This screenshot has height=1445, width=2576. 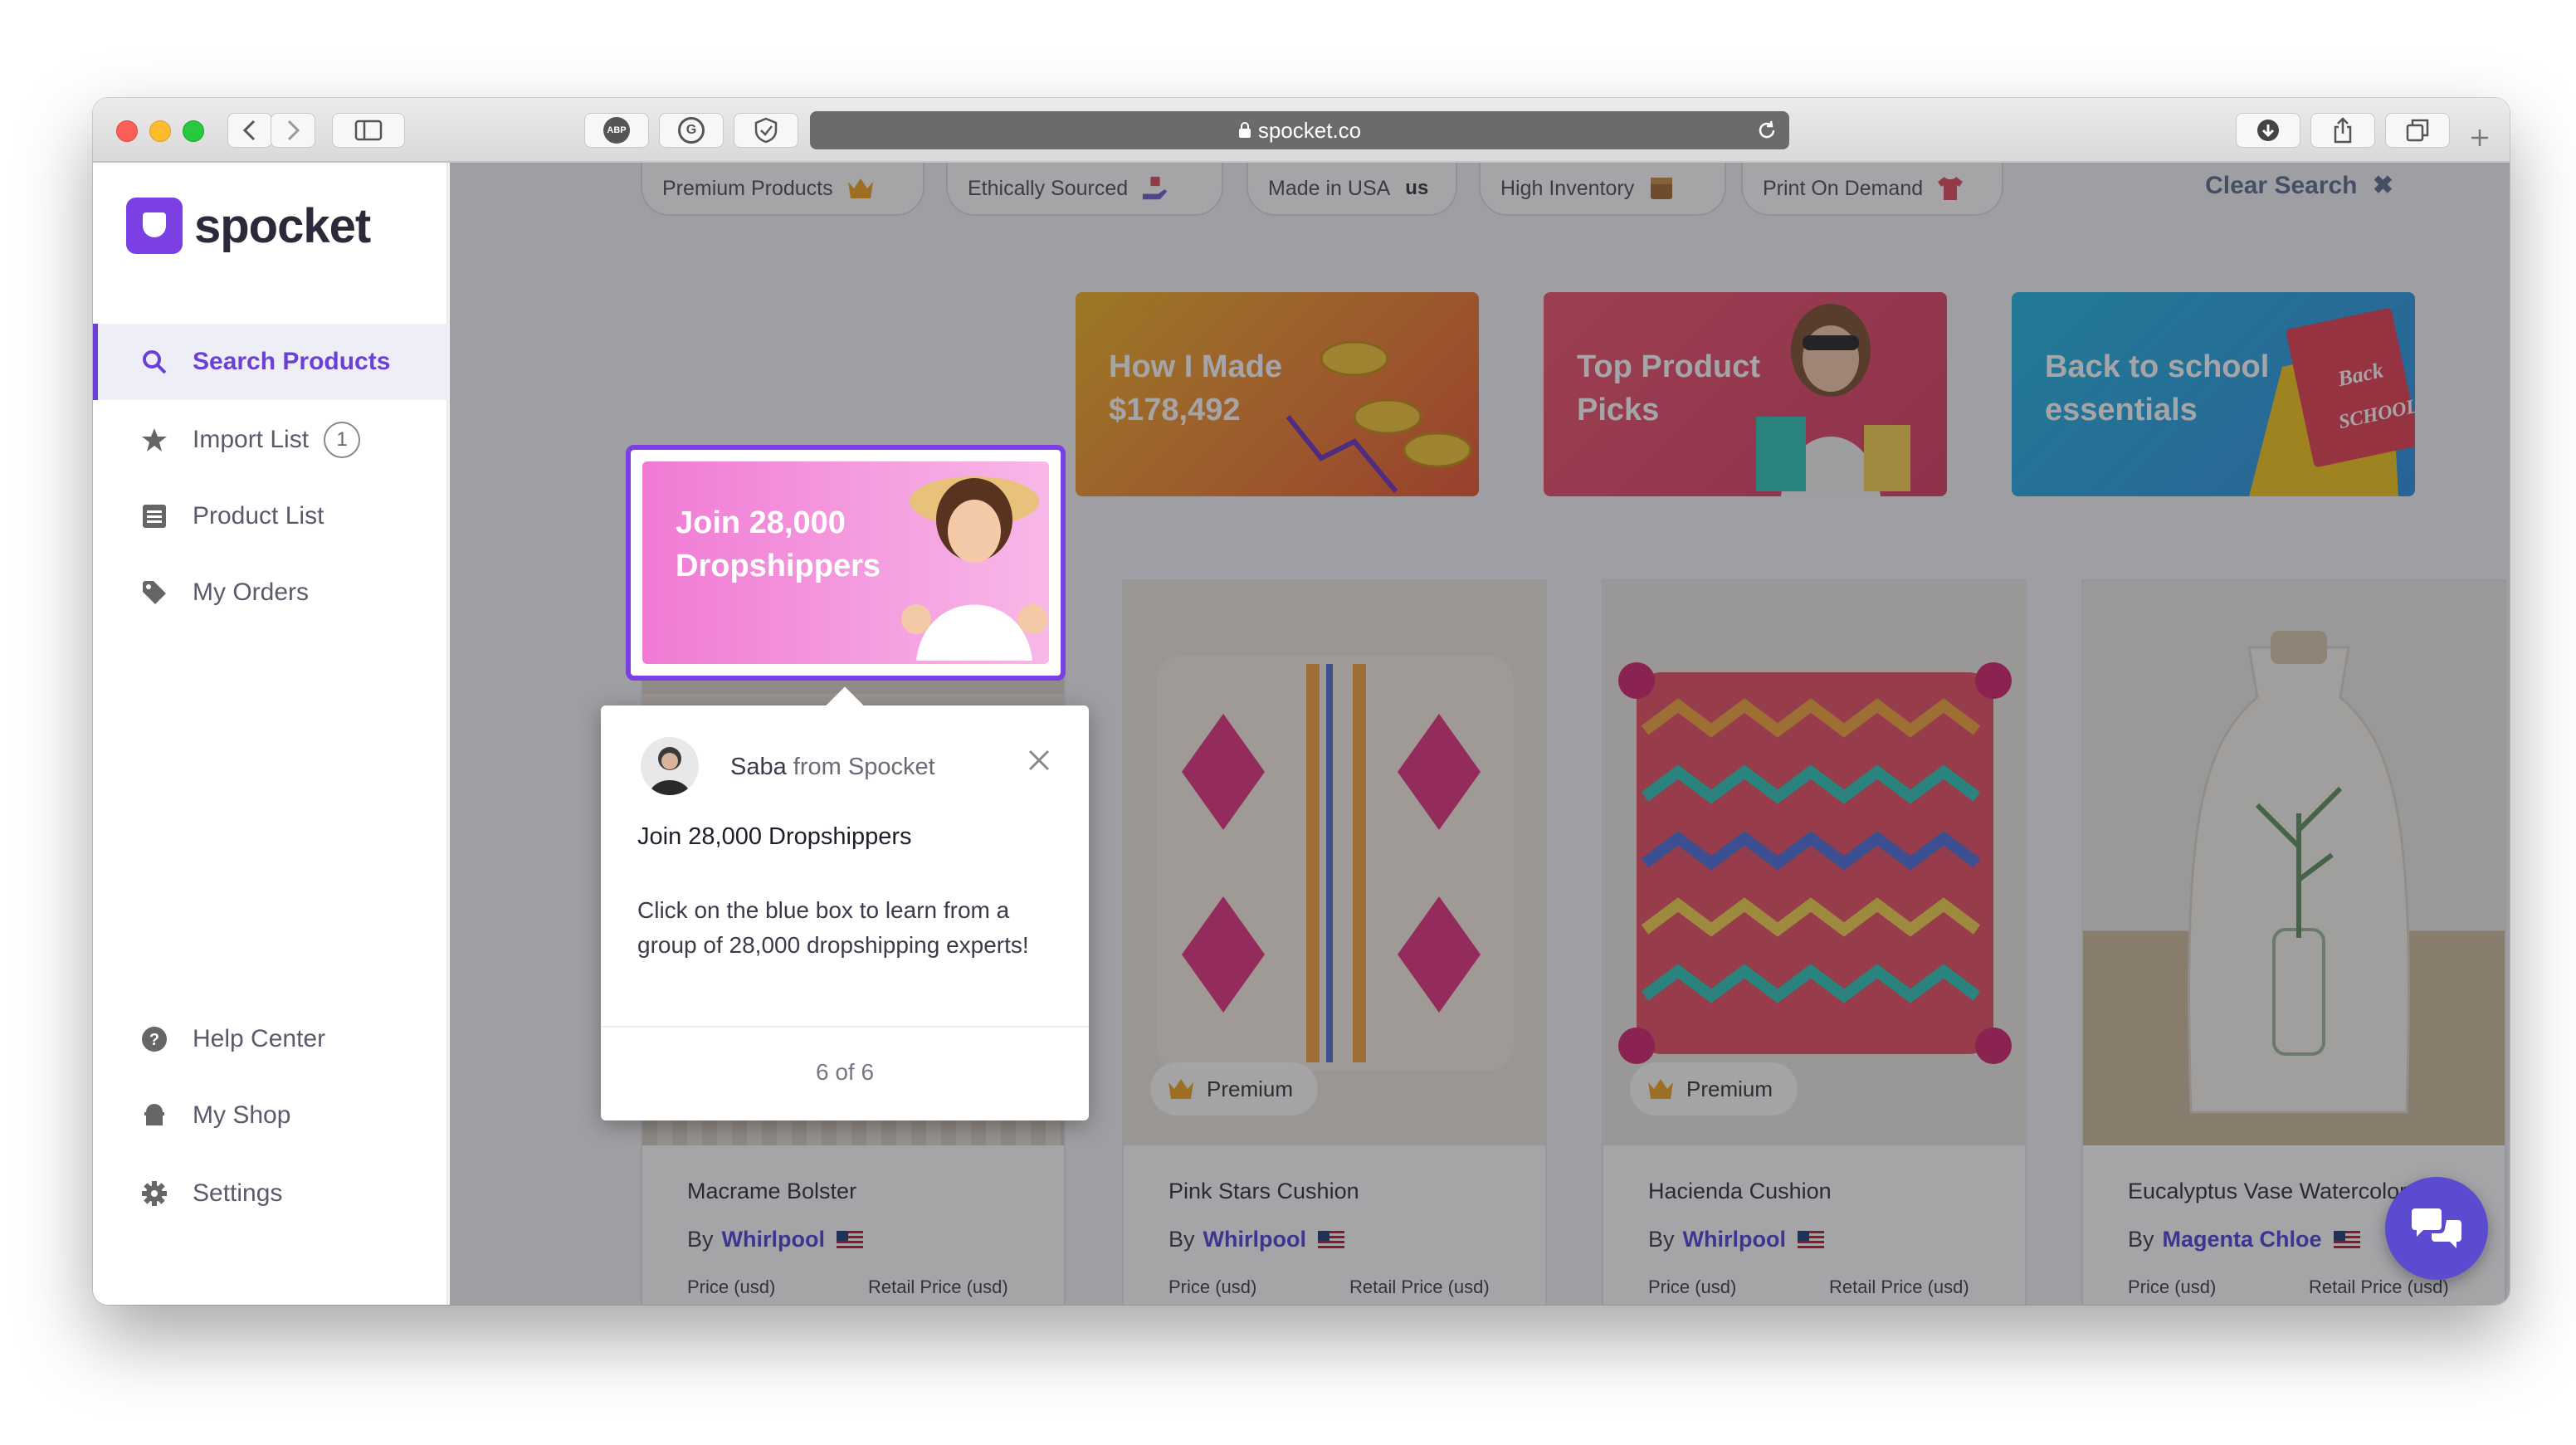 I want to click on adblock-icon: ABP, so click(x=616, y=131).